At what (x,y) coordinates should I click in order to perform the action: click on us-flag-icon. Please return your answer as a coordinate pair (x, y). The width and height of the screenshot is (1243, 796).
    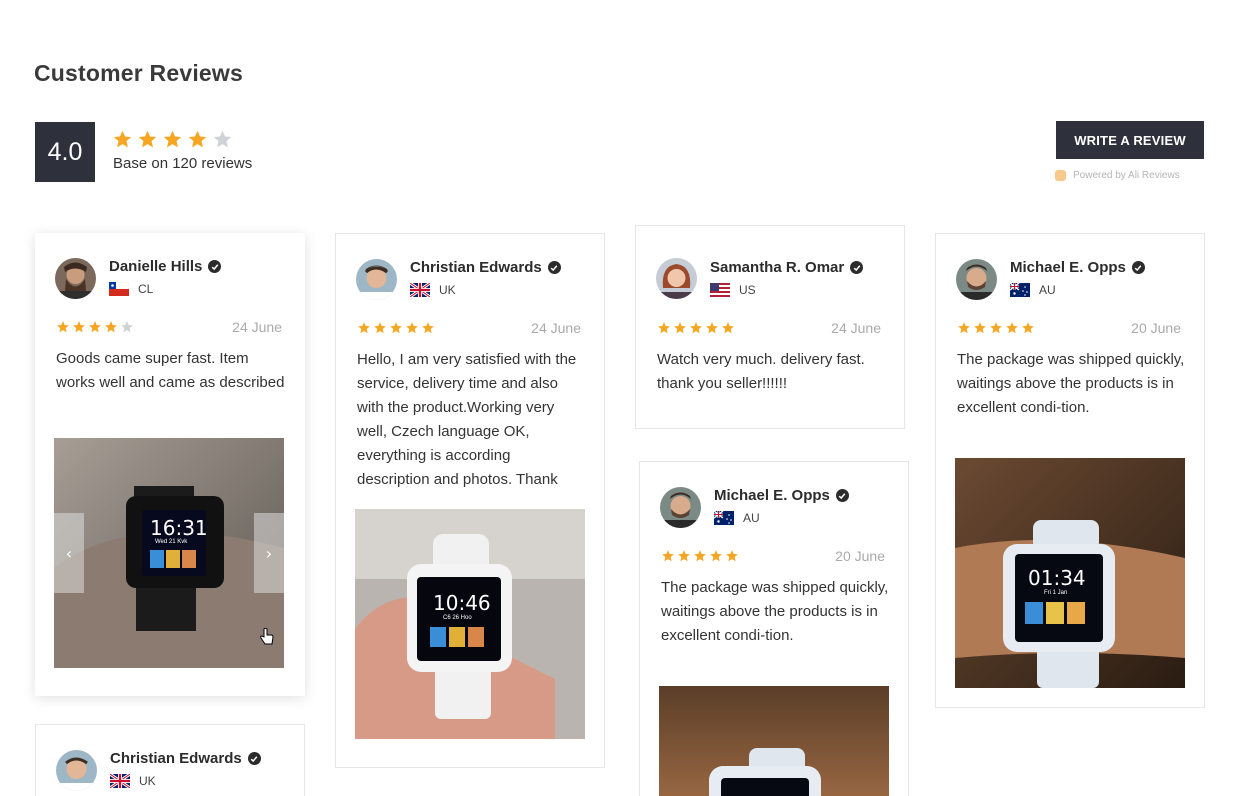
    Looking at the image, I should click on (720, 290).